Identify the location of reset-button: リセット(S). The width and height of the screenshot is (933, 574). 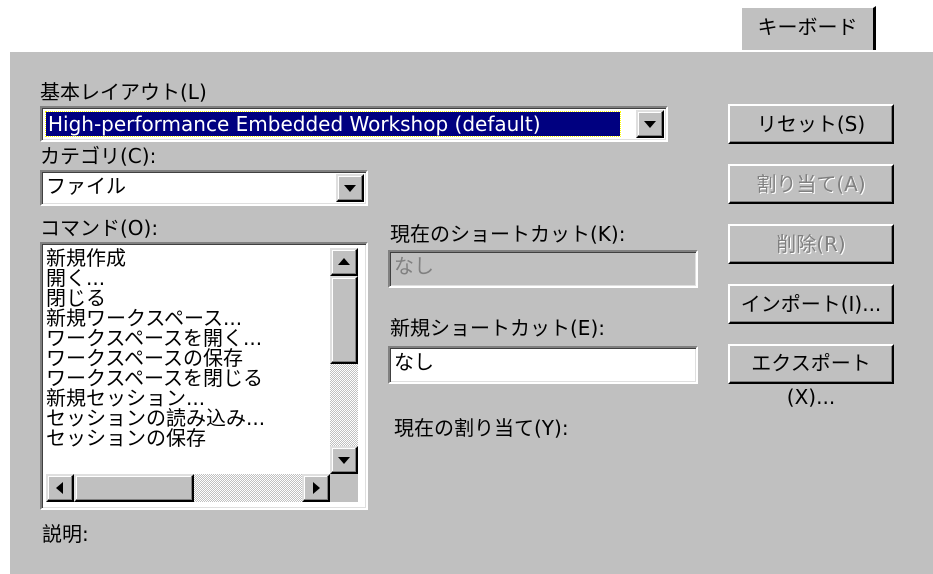
(811, 124).